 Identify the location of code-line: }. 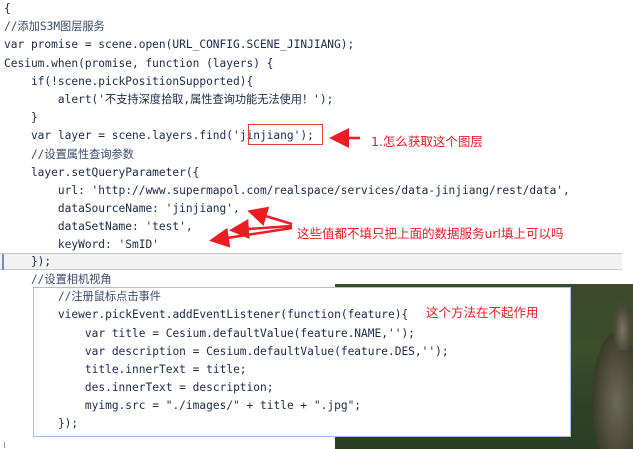
(21, 117).